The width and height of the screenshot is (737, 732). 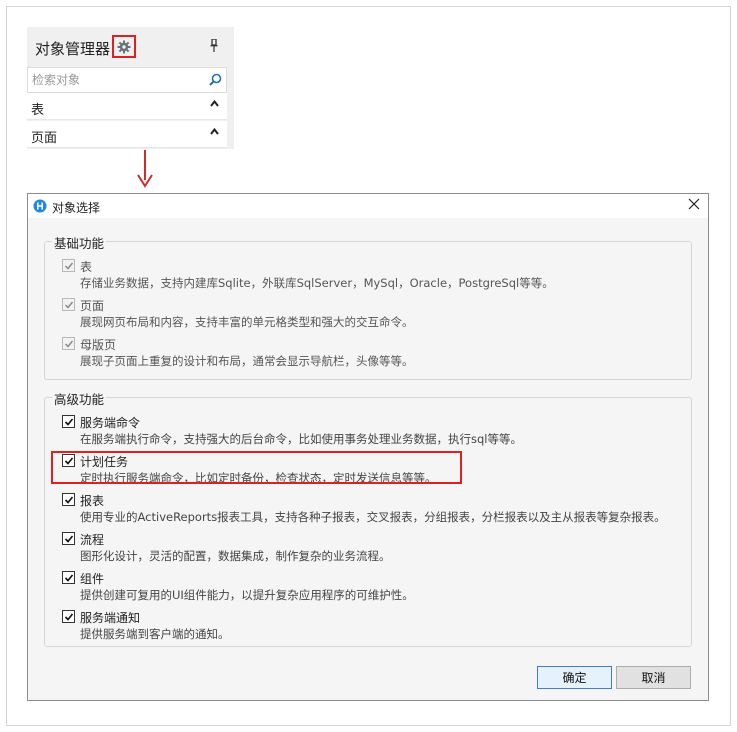 What do you see at coordinates (40, 206) in the screenshot?
I see `app-logo-icon` at bounding box center [40, 206].